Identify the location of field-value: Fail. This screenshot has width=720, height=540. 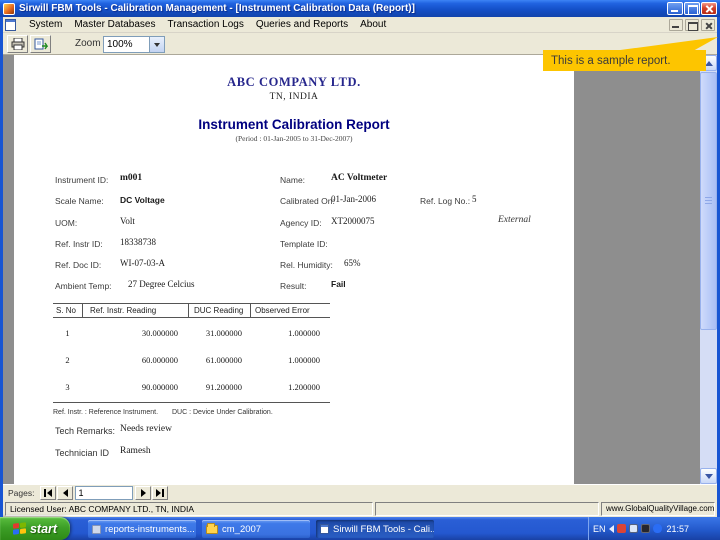
(338, 284).